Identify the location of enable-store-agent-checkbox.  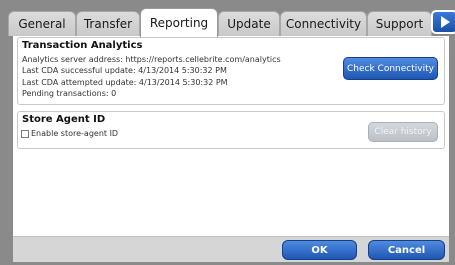
(25, 133).